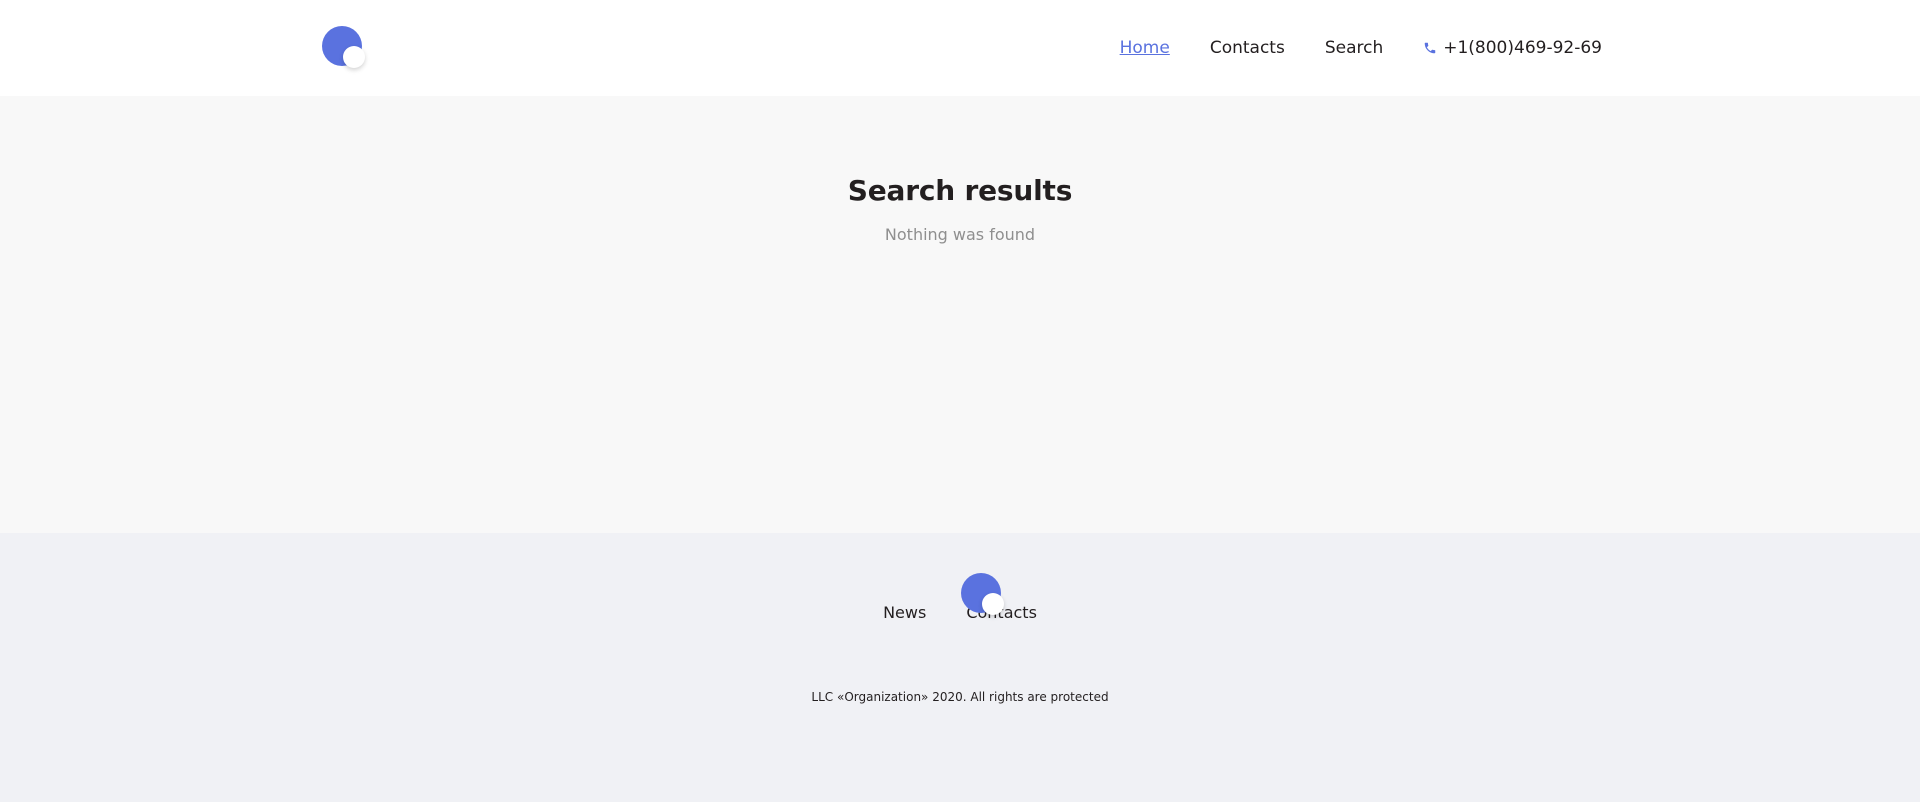 The height and width of the screenshot is (802, 1920). I want to click on empty-results-message: Nothing was found, so click(960, 234).